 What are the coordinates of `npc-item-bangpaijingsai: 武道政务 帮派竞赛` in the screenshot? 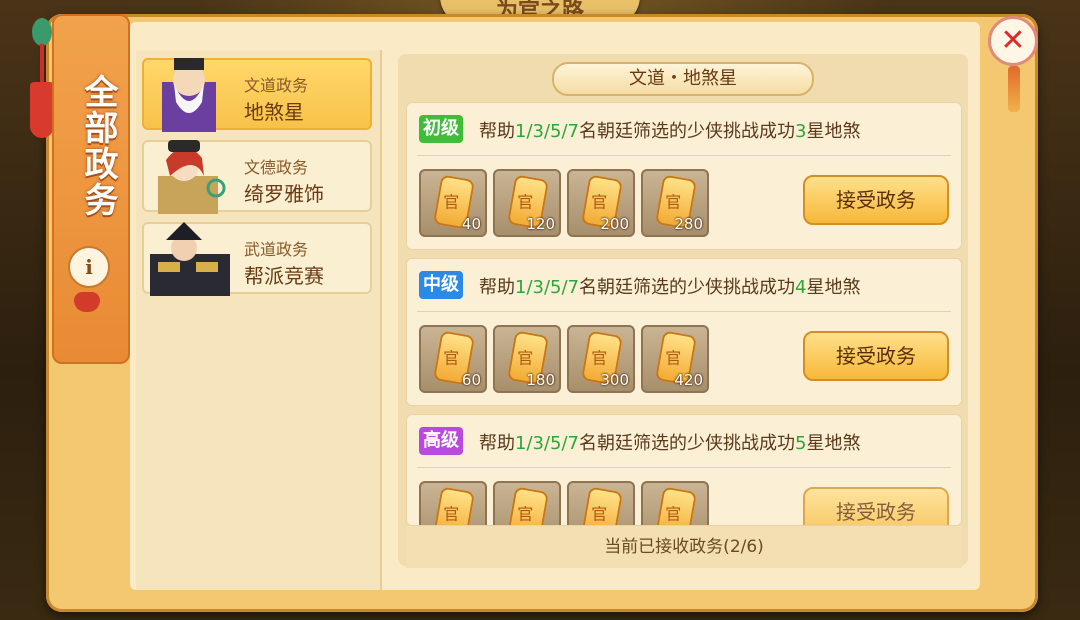 It's located at (257, 259).